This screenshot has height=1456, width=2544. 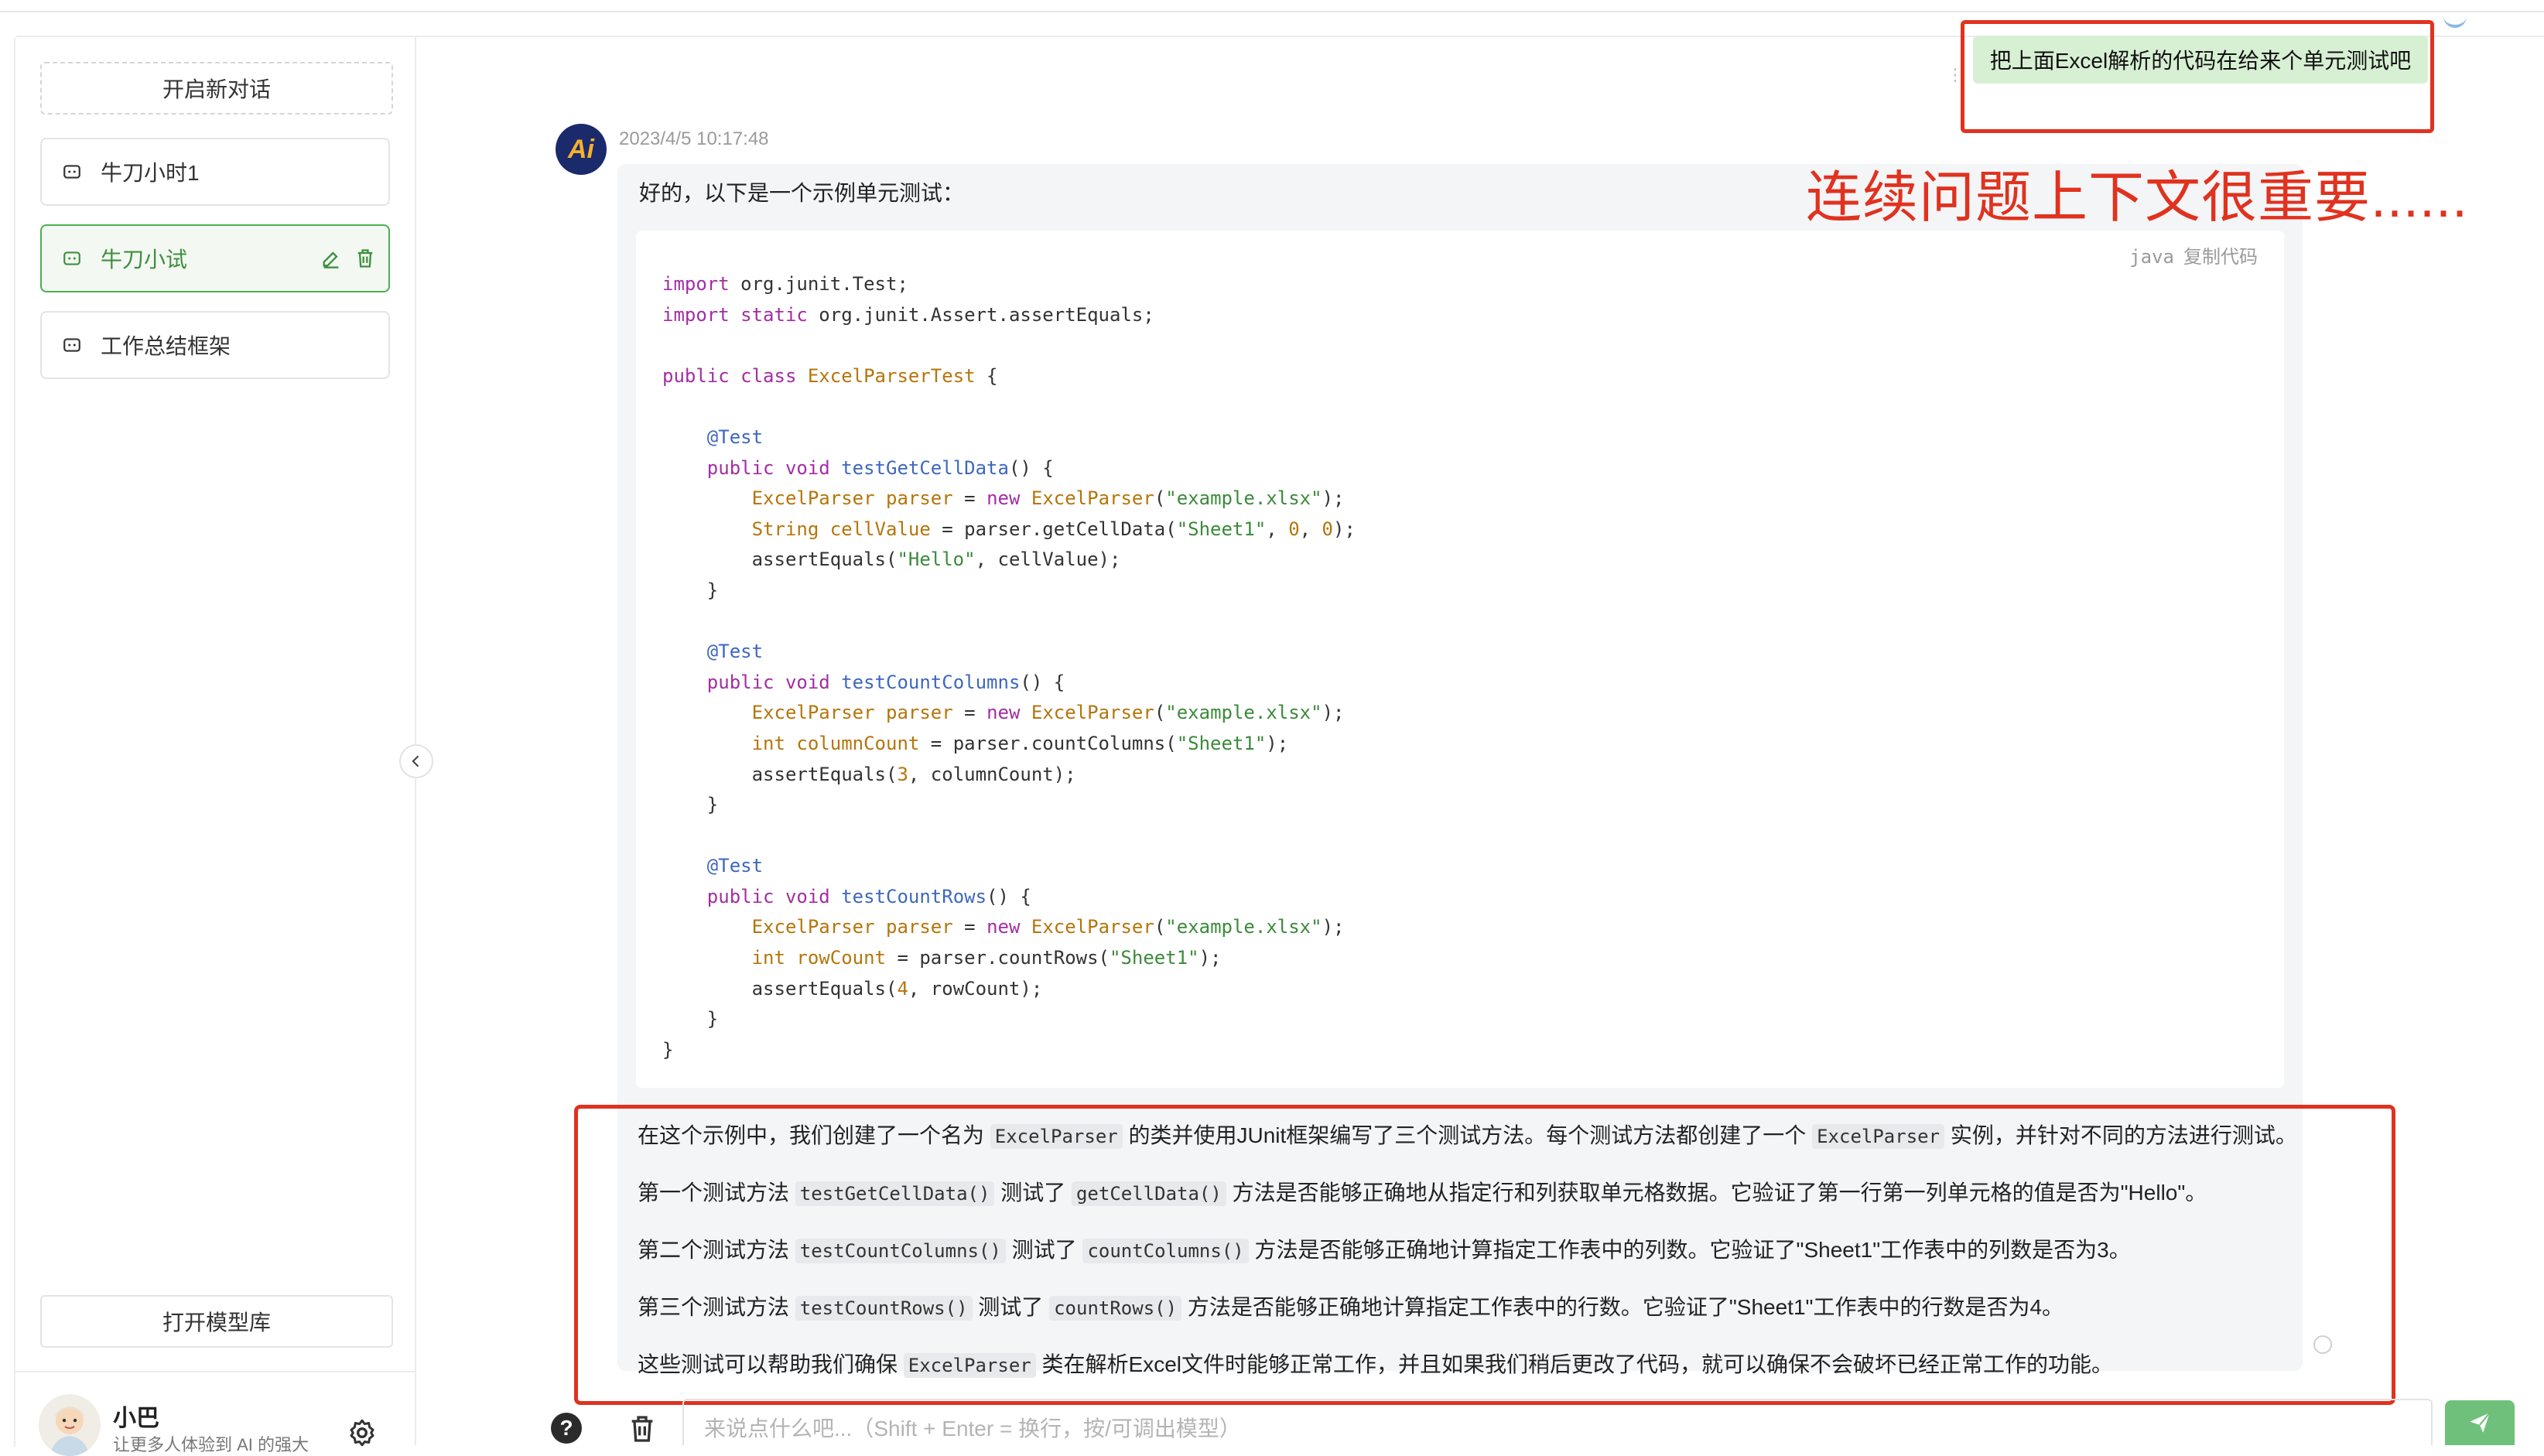 What do you see at coordinates (70, 1425) in the screenshot?
I see `avatar` at bounding box center [70, 1425].